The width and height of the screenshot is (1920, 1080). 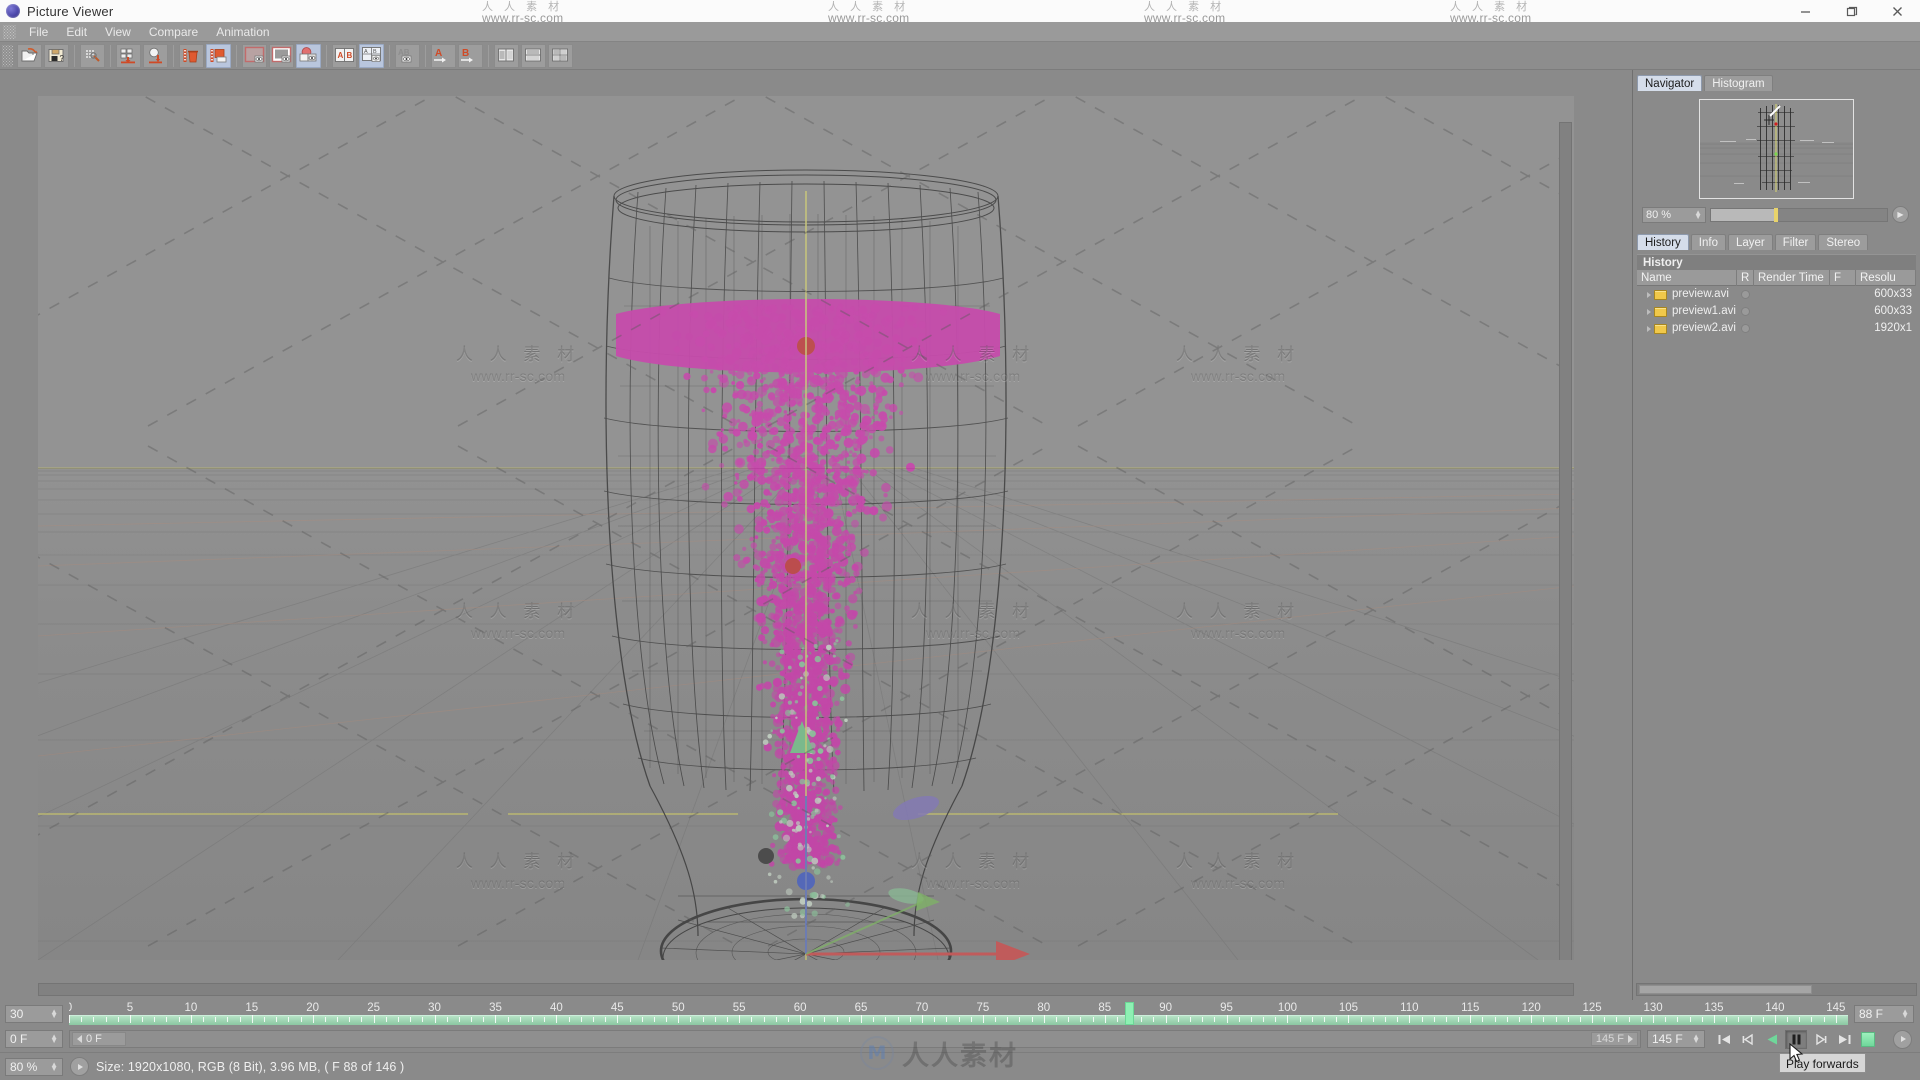 I want to click on history-row-render-time, so click(x=1792, y=328).